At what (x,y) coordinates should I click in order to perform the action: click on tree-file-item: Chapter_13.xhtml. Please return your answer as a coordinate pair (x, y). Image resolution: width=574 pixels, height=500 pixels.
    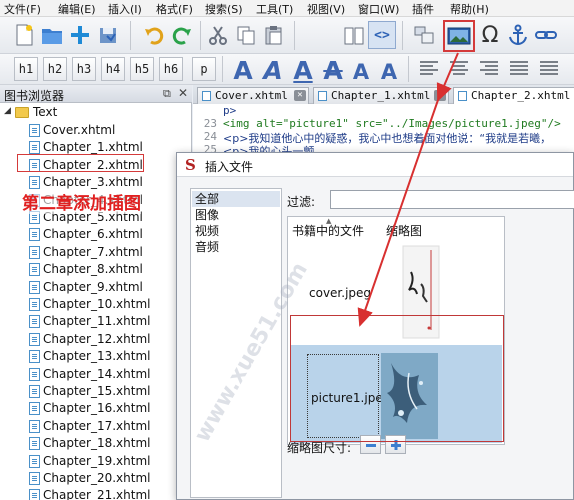
    Looking at the image, I should click on (96, 356).